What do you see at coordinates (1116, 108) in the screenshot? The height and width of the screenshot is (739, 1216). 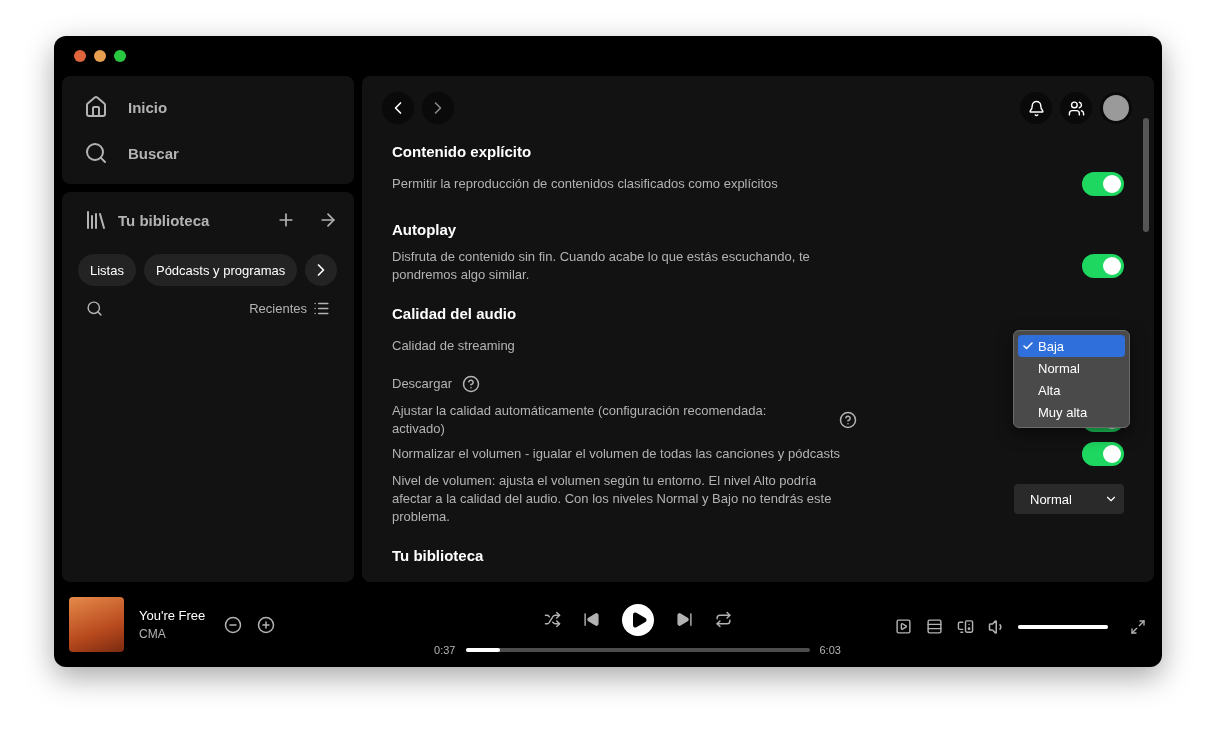 I see `avatar` at bounding box center [1116, 108].